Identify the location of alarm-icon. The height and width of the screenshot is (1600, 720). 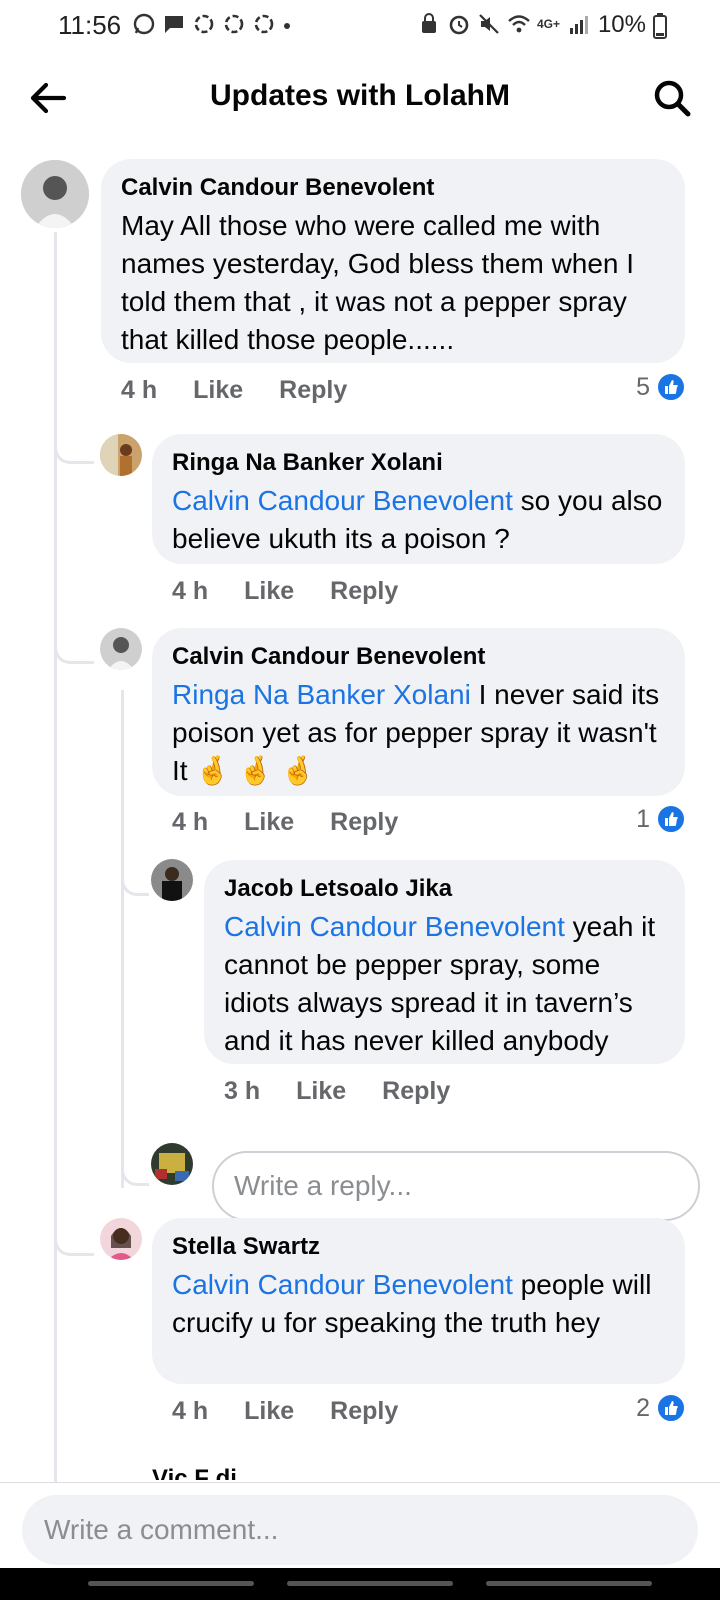
(459, 25).